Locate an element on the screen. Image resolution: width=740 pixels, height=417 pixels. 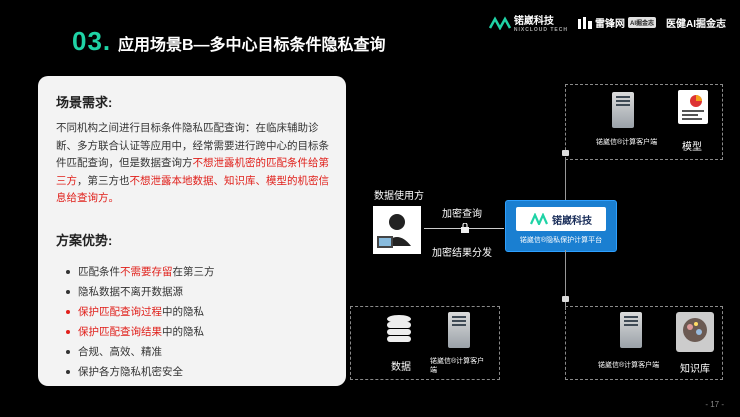
platform-logo: 锘崴科技 is located at coordinates (561, 219).